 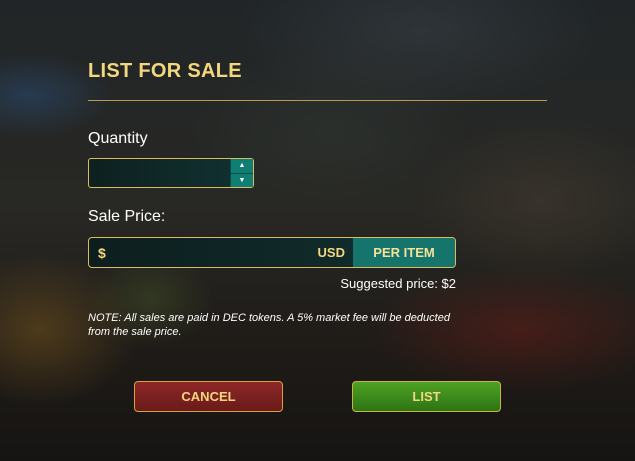 What do you see at coordinates (165, 71) in the screenshot?
I see `dialog-title: LIST FOR SALE` at bounding box center [165, 71].